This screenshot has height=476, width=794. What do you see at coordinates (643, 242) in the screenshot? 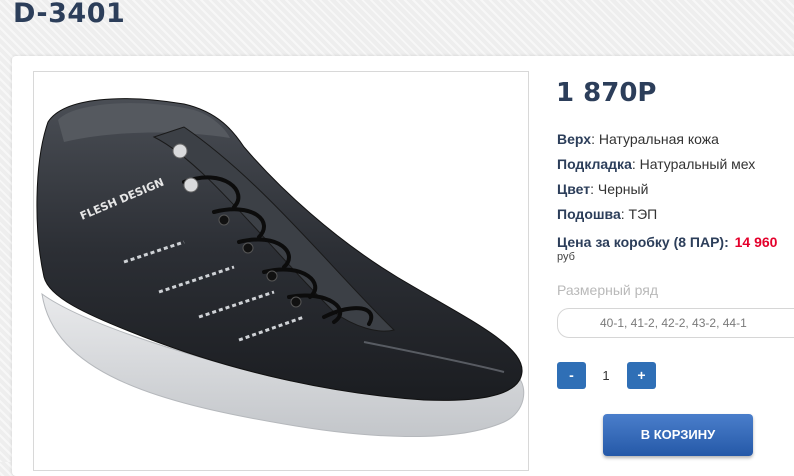
I see `box-price-label: Цена за коробку (8 ПАР):` at bounding box center [643, 242].